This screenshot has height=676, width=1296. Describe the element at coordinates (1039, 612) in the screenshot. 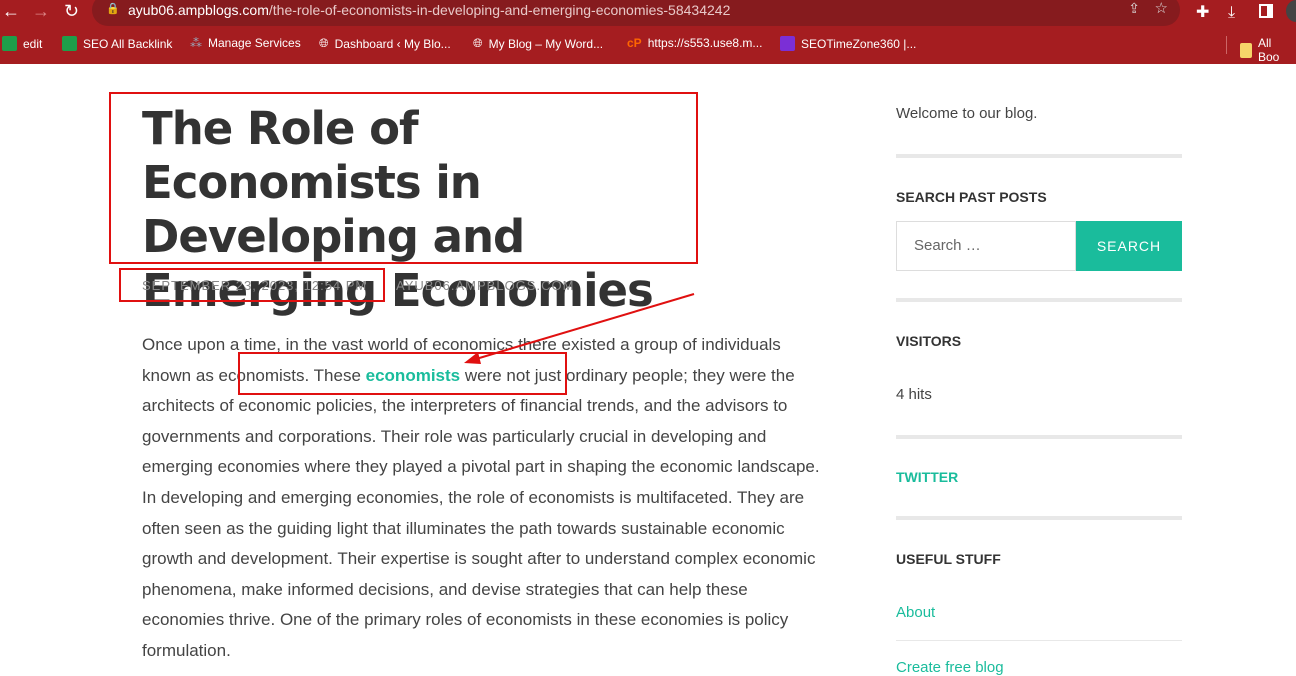

I see `about-link: About` at that location.